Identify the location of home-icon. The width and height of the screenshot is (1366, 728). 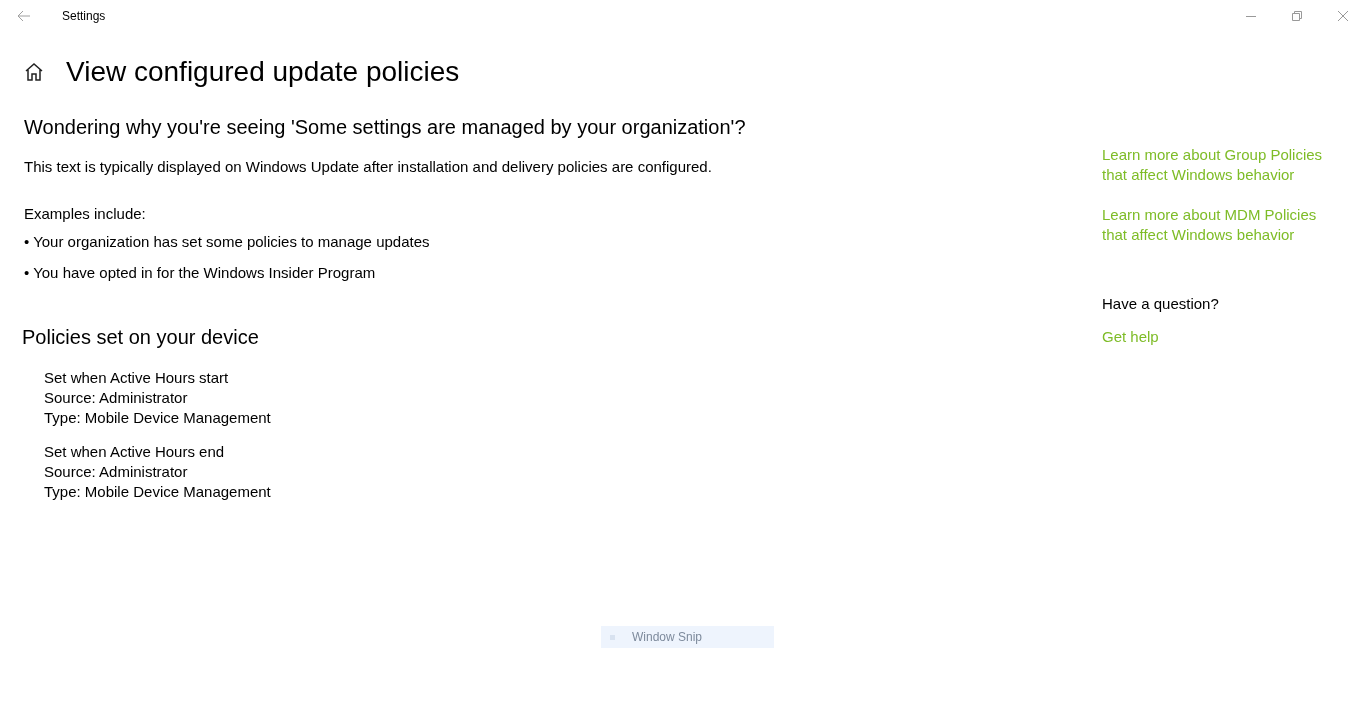
(34, 72).